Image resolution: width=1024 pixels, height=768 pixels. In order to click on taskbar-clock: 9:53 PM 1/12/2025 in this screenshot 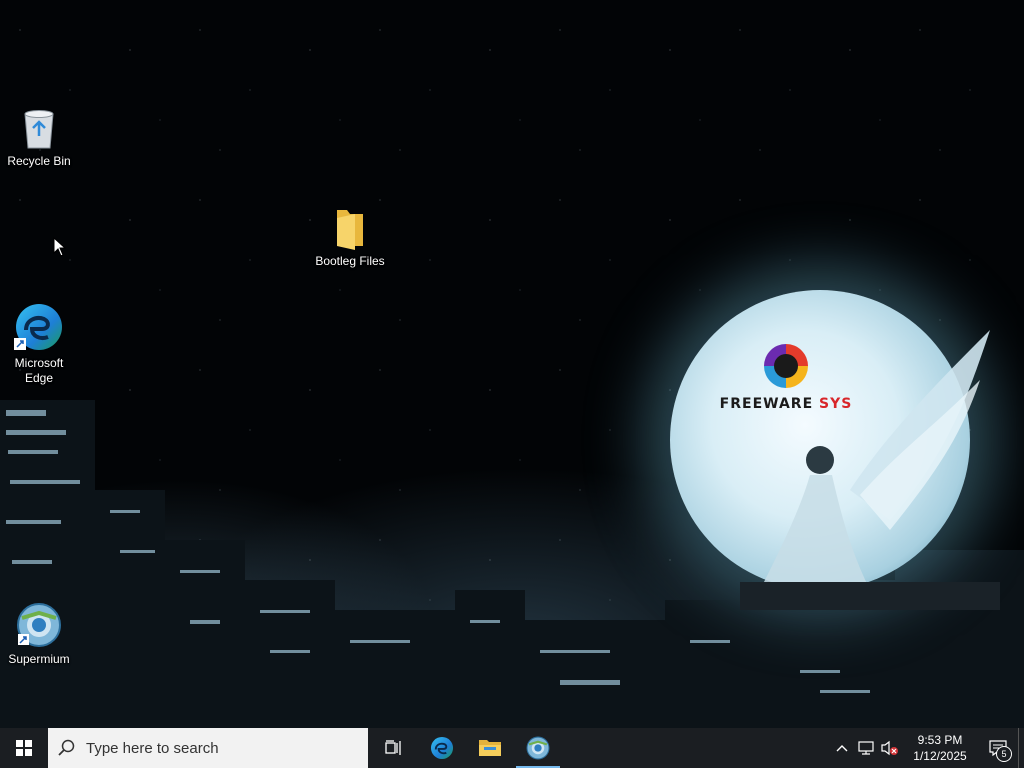, I will do `click(940, 748)`.